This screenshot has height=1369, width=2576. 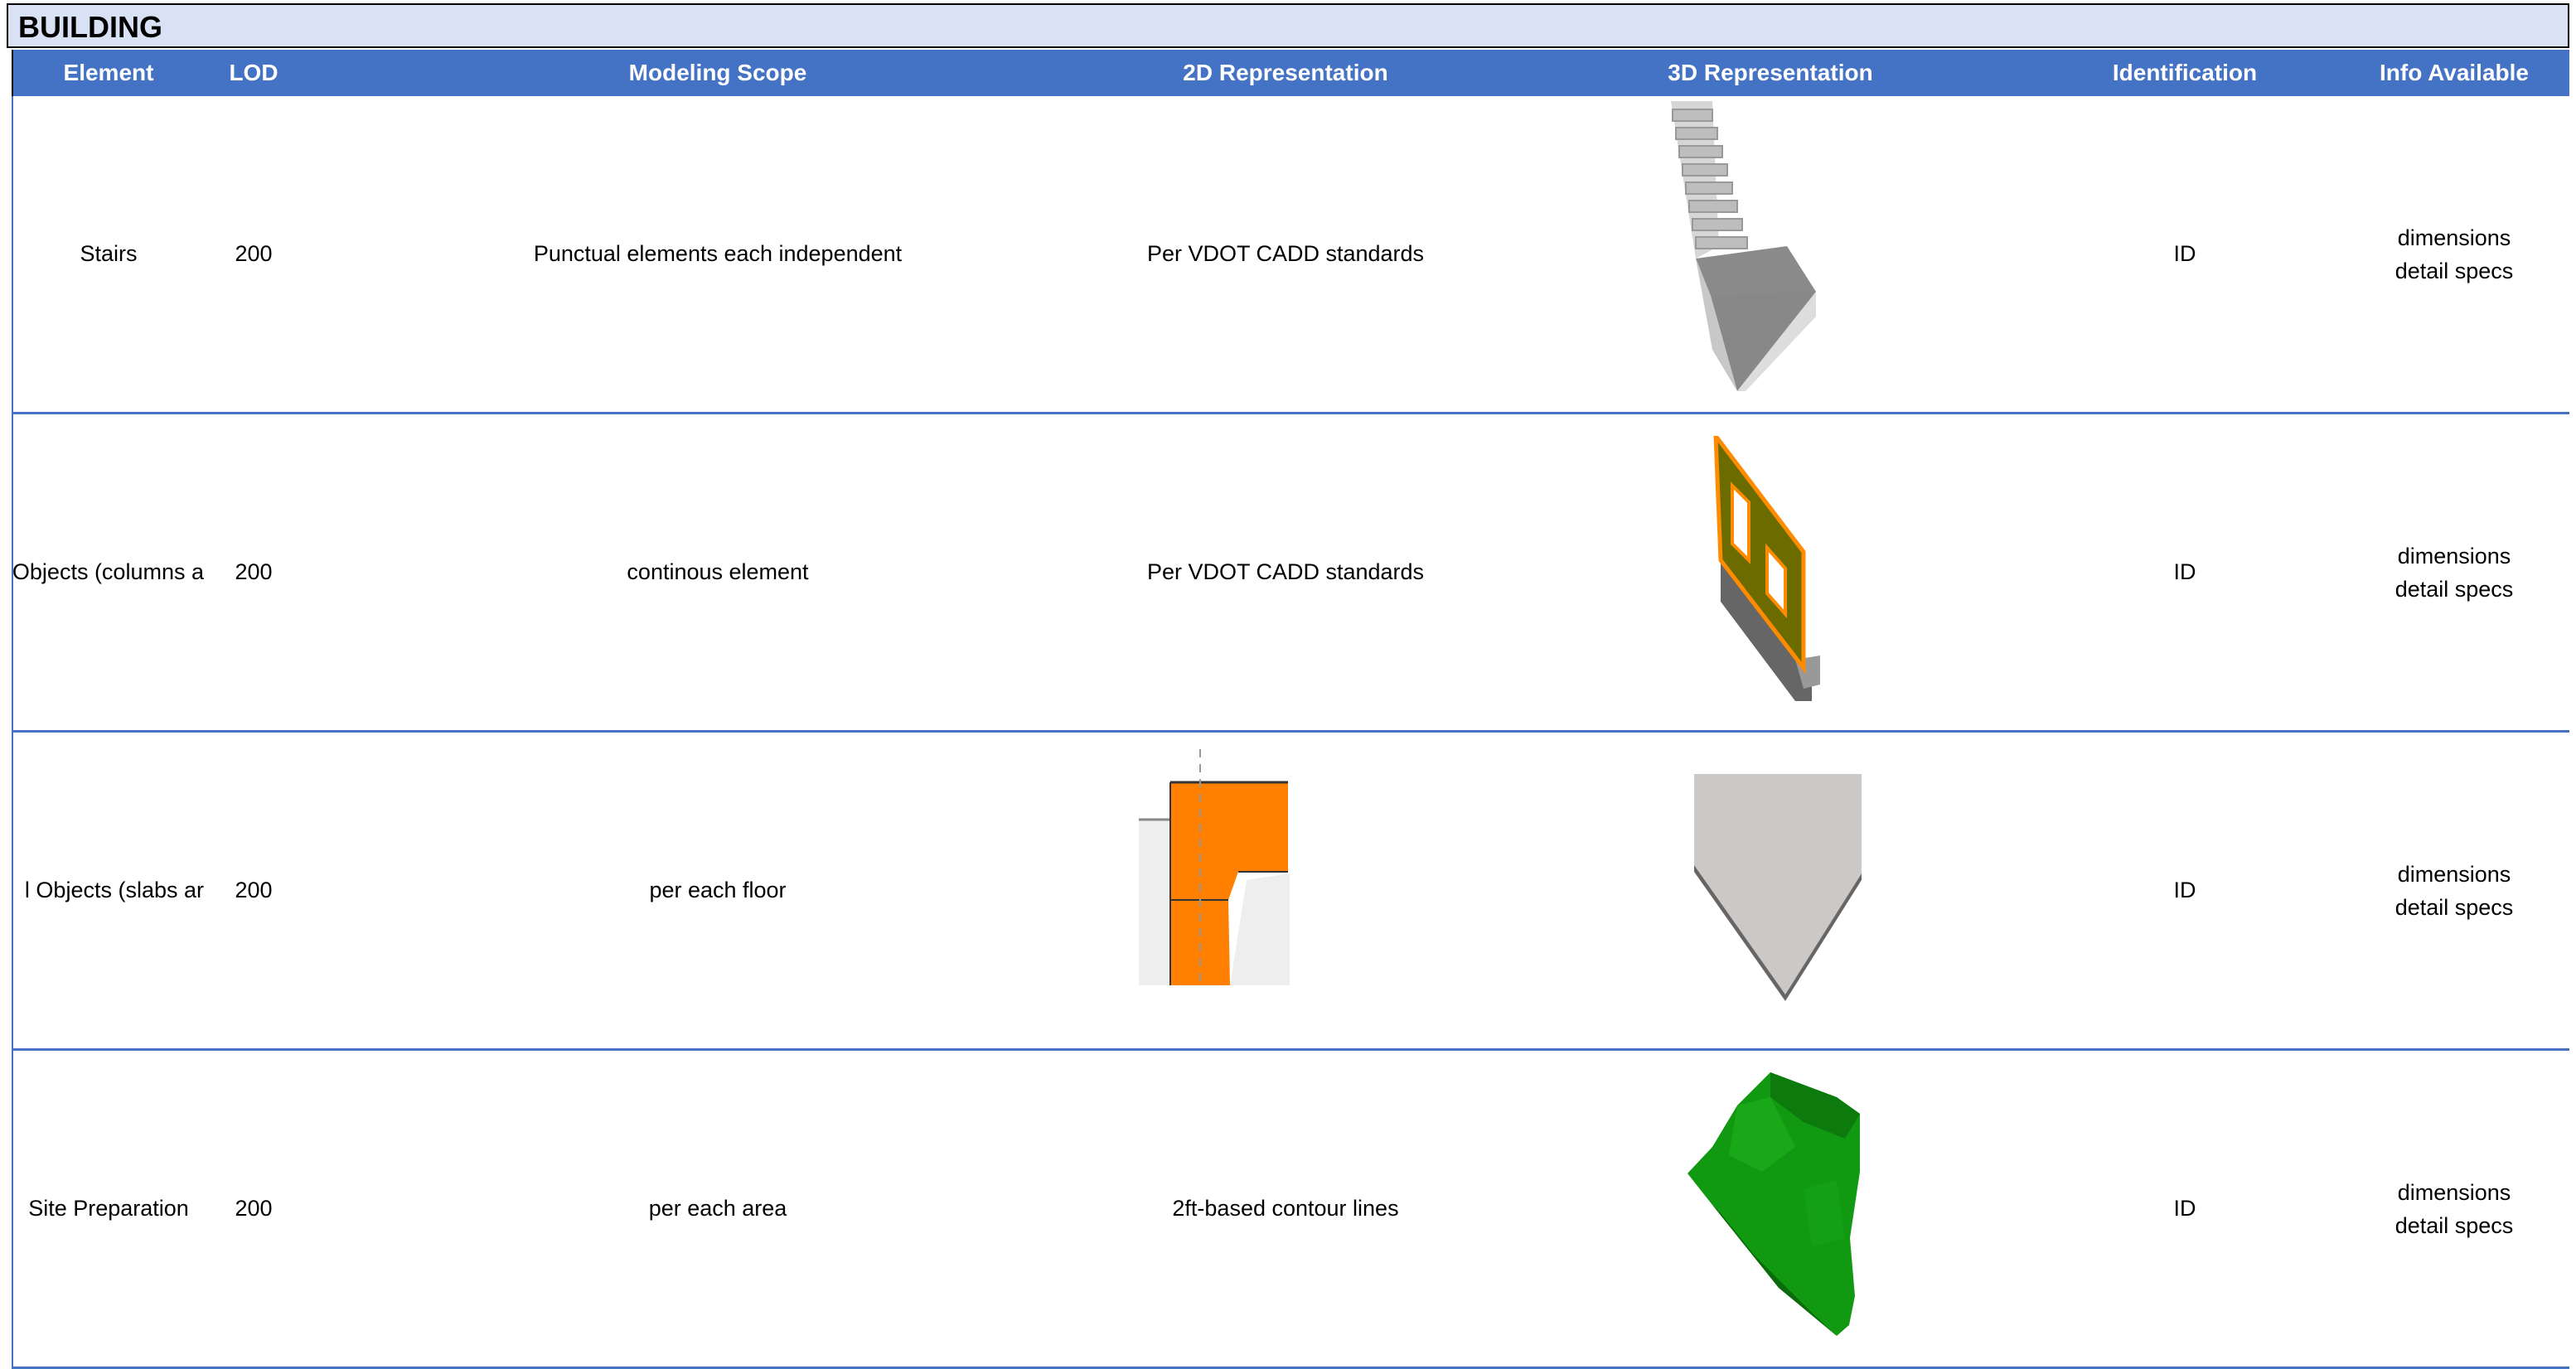 I want to click on slab-3d-icon, so click(x=1775, y=890).